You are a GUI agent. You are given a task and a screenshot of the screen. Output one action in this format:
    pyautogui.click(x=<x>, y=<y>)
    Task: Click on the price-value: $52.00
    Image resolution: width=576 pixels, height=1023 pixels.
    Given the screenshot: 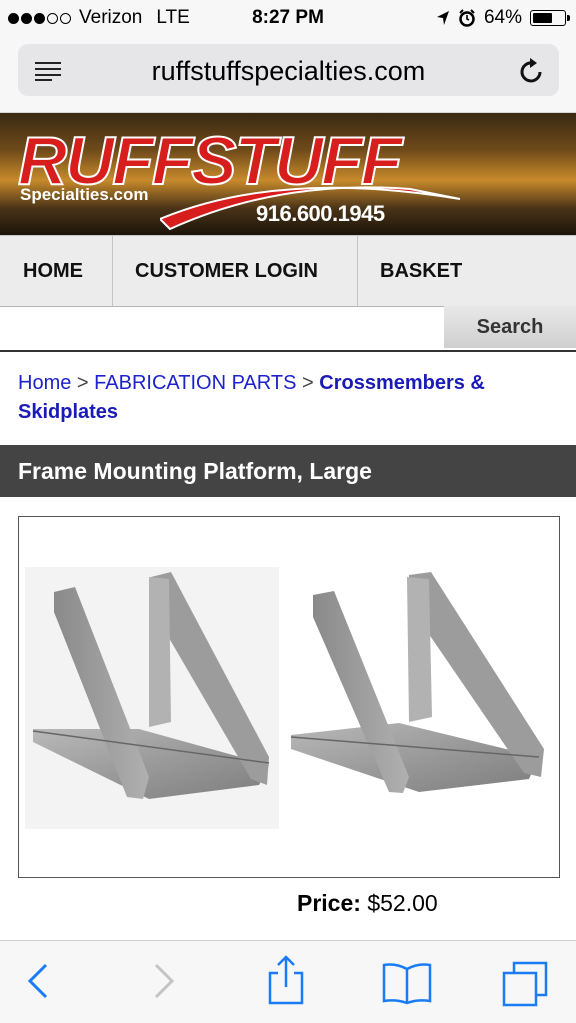 What is the action you would take?
    pyautogui.click(x=402, y=903)
    